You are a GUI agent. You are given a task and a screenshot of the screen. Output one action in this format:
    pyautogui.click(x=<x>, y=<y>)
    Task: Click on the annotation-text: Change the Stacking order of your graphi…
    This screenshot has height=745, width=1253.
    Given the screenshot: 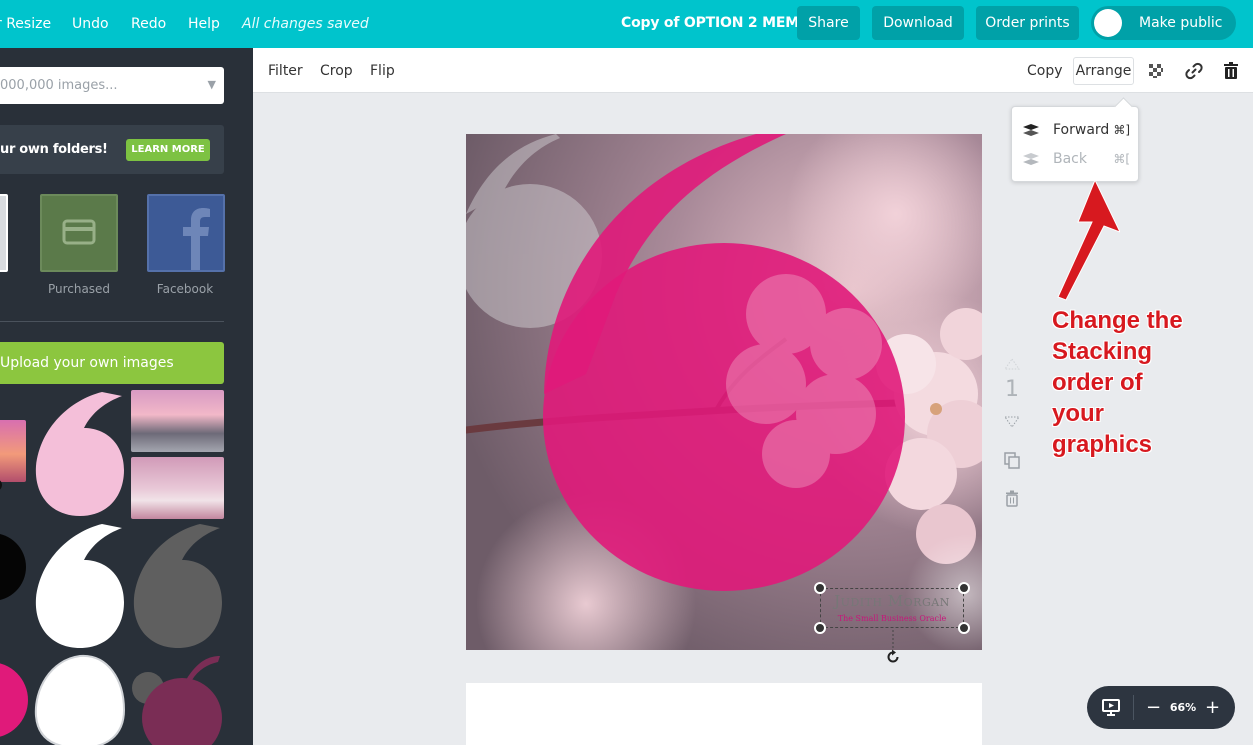 What is the action you would take?
    pyautogui.click(x=1152, y=382)
    